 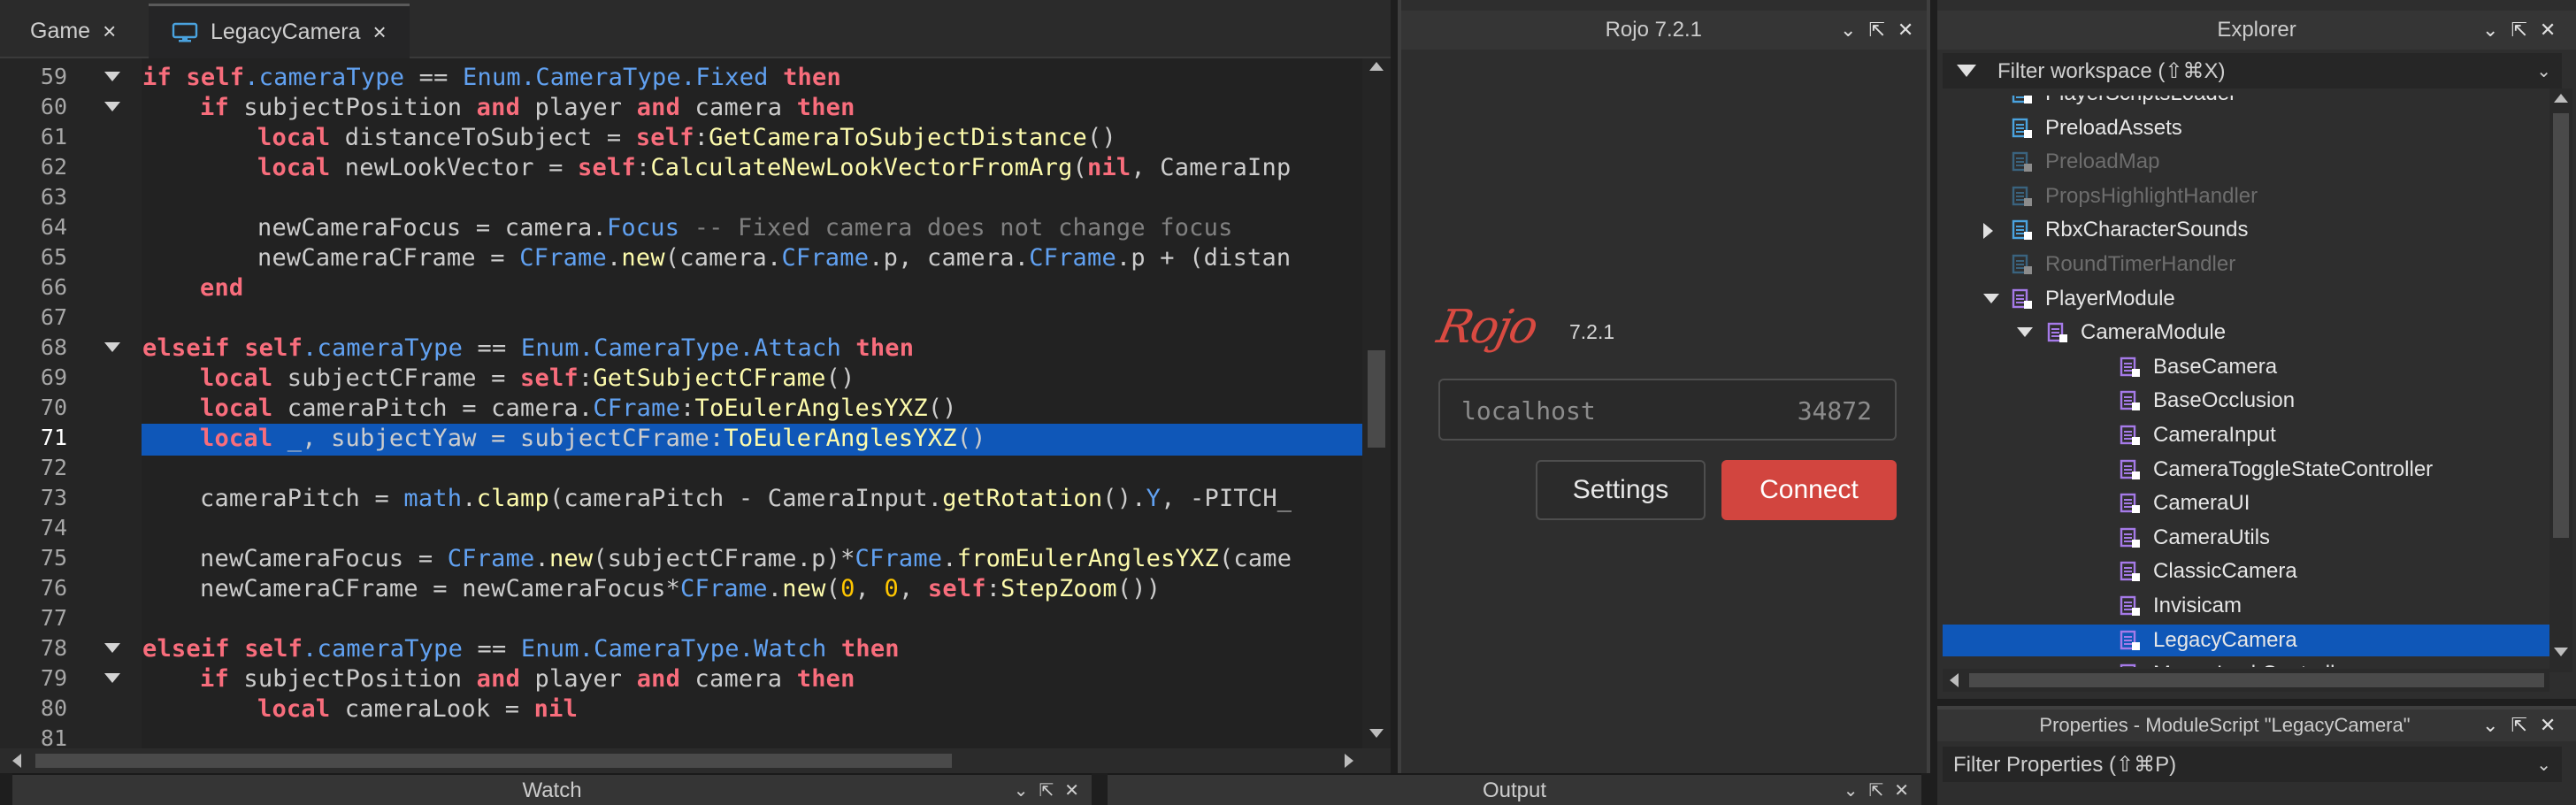 I want to click on code-token: :, so click(x=687, y=408).